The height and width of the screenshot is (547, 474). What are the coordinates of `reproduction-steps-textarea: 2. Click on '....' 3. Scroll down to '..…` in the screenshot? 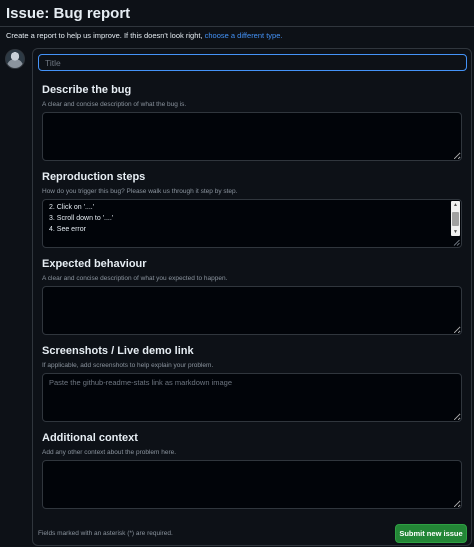 It's located at (252, 223).